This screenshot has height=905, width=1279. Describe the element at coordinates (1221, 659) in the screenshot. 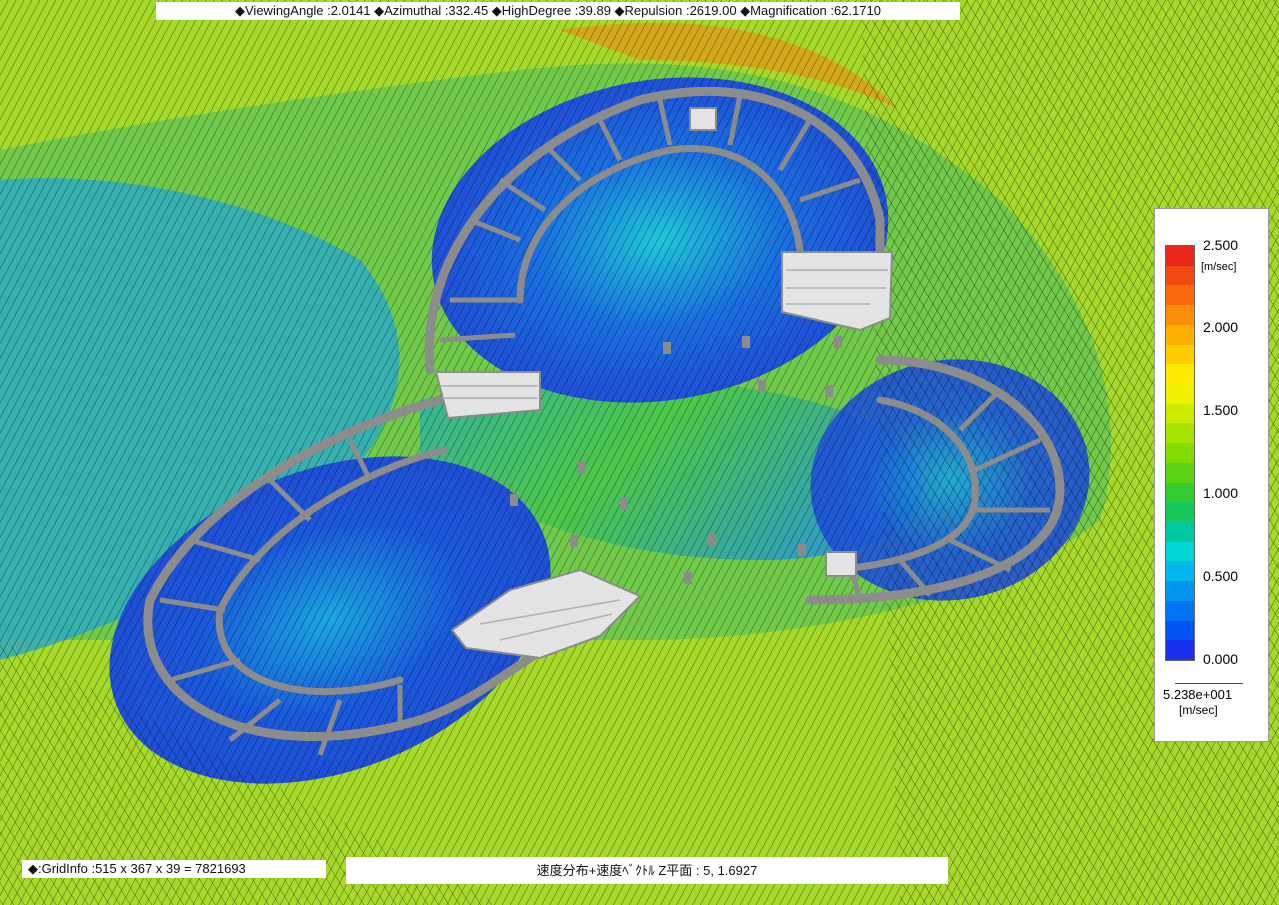

I see `legend-tick-label: 0.000` at that location.